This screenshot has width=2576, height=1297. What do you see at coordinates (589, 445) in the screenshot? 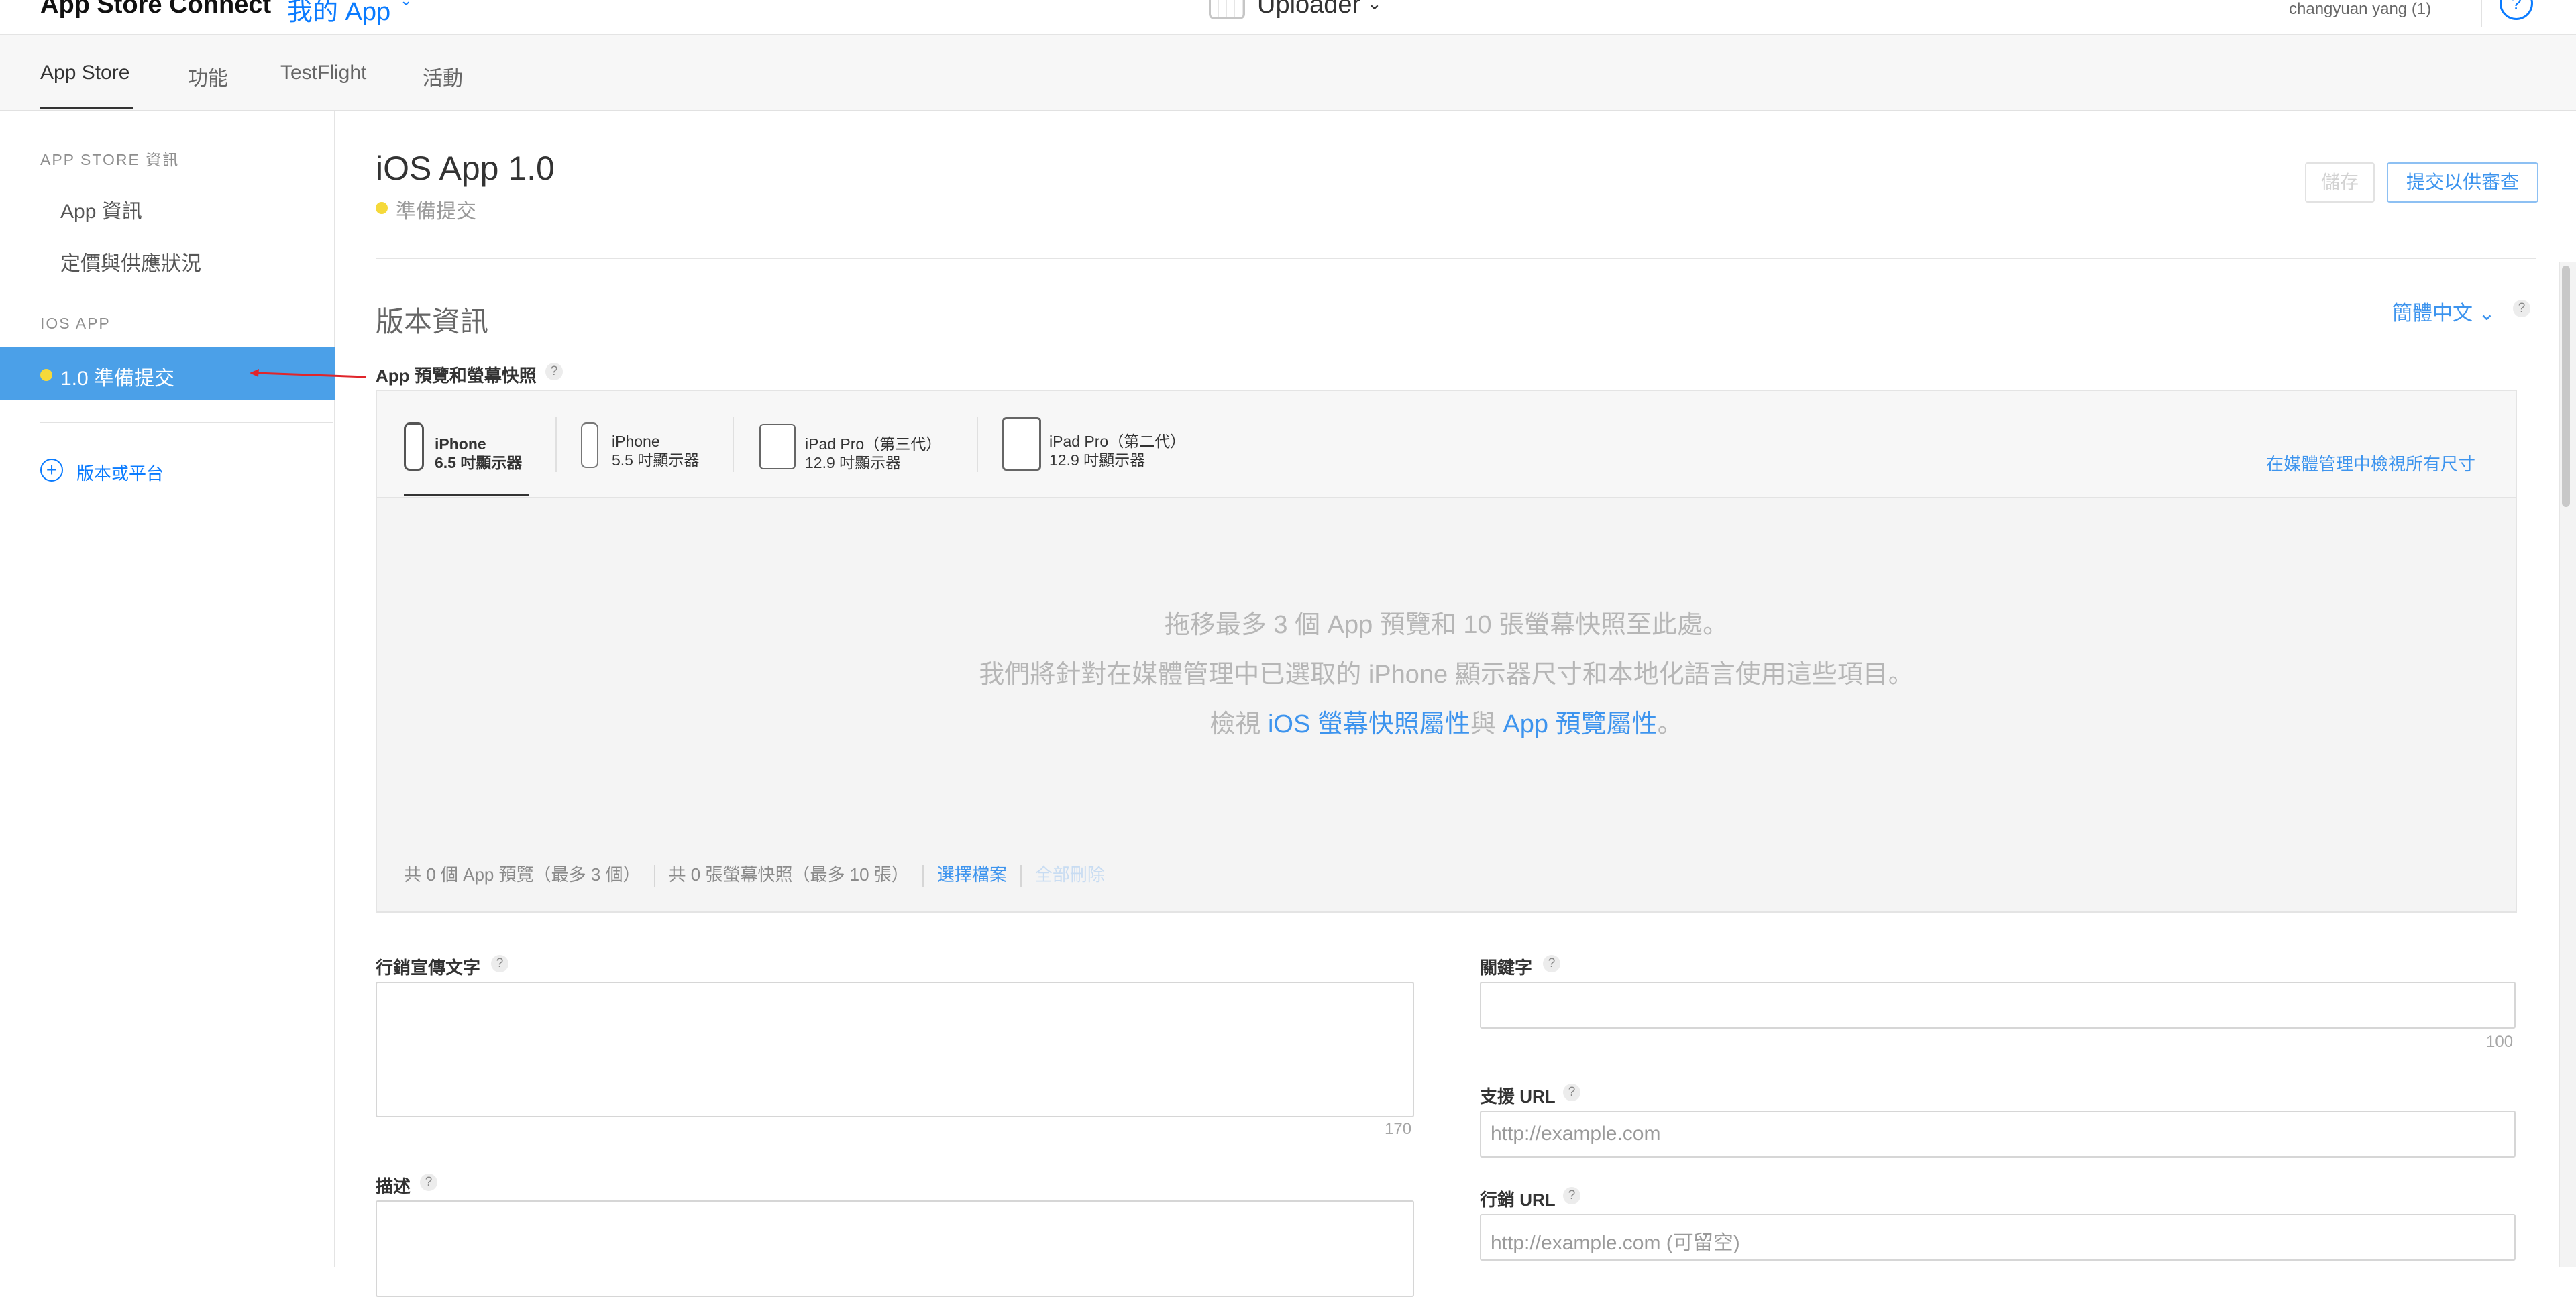
I see `iphone-5-5-icon` at bounding box center [589, 445].